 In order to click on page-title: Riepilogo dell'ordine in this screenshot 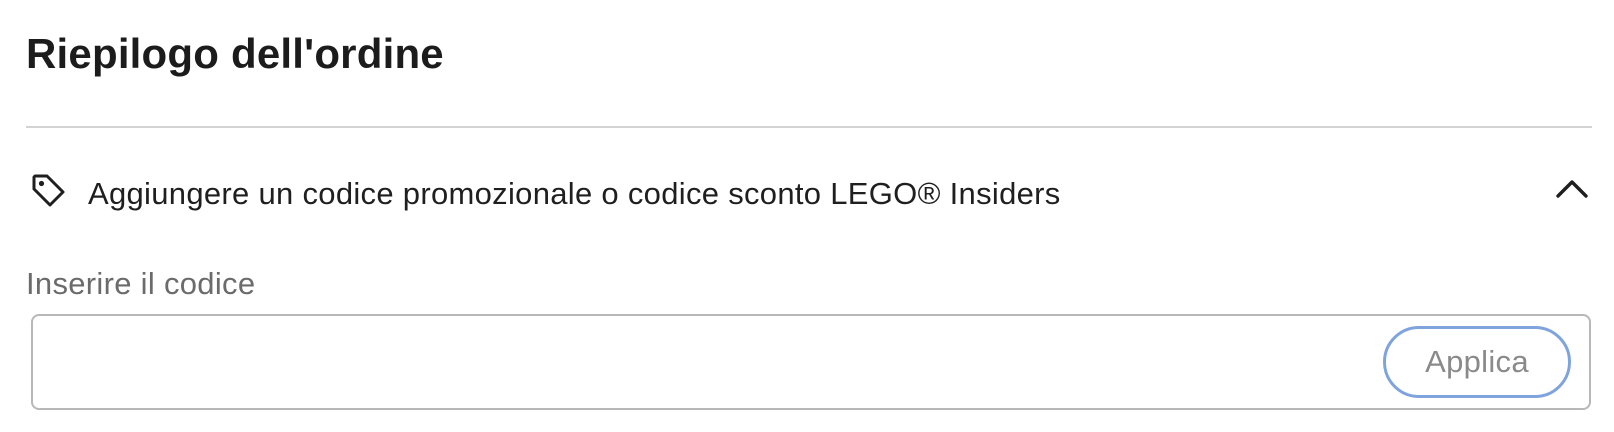, I will do `click(235, 53)`.